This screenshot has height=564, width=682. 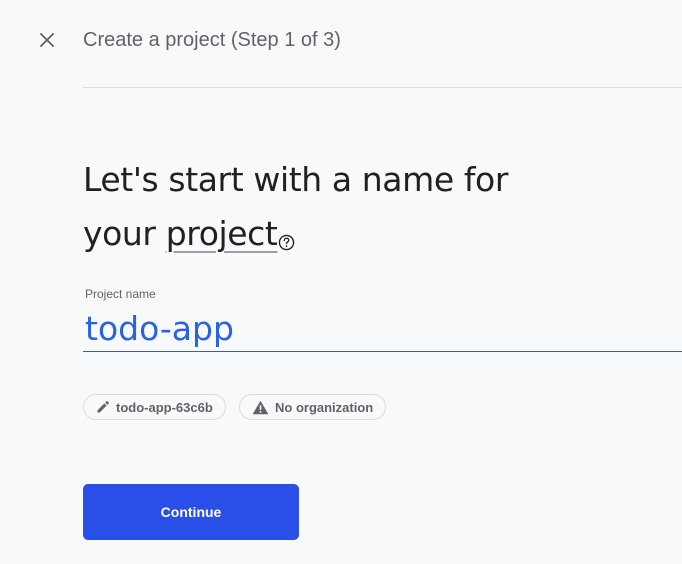 What do you see at coordinates (120, 294) in the screenshot?
I see `project-name-label: Project name` at bounding box center [120, 294].